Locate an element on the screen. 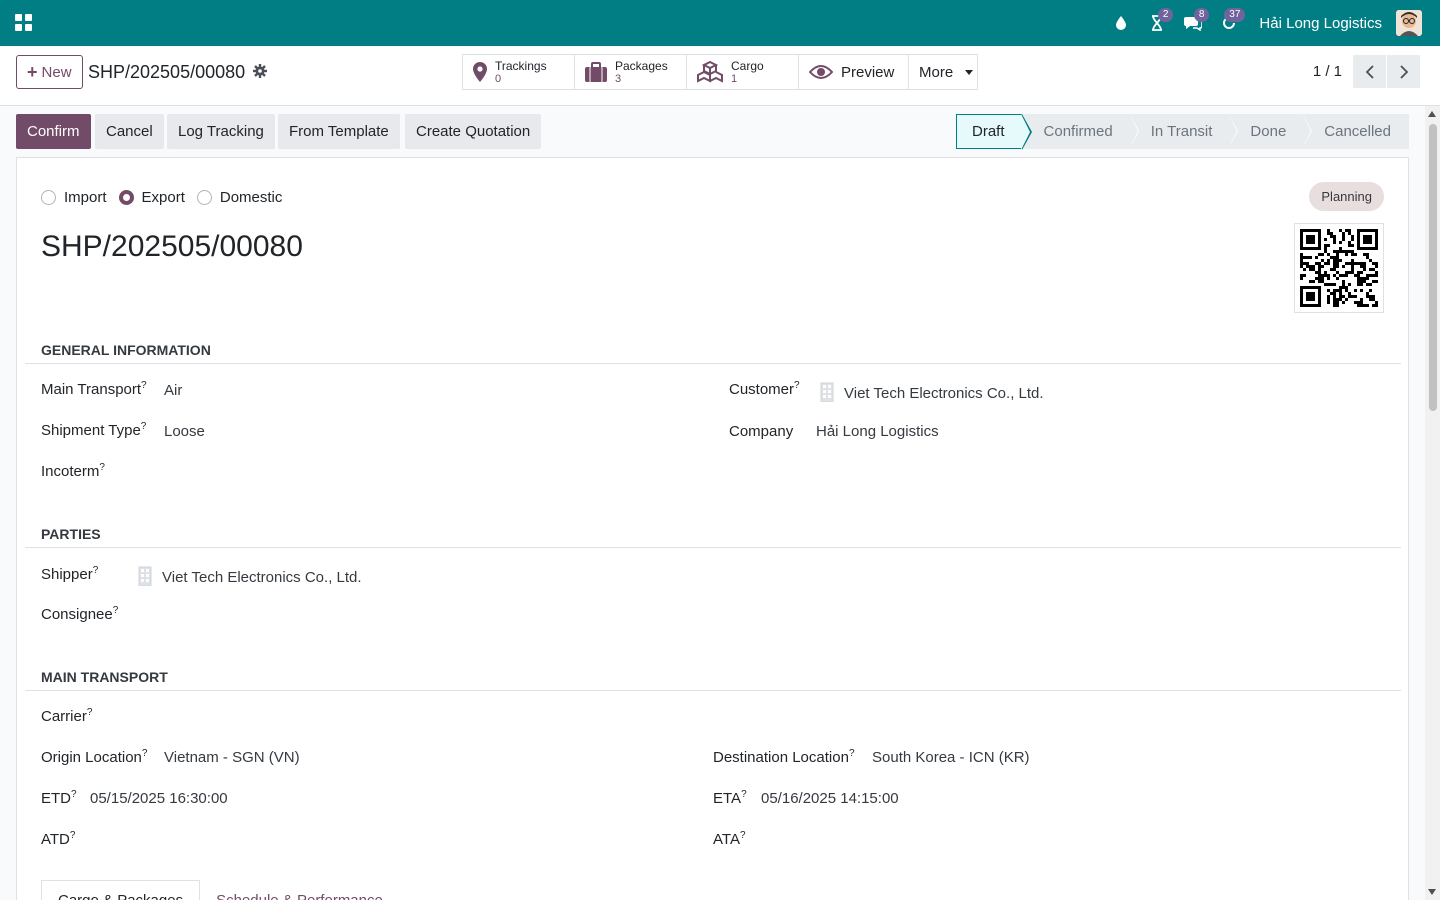 The width and height of the screenshot is (1440, 900). breadcrumb-record: SHP/202505/00080 is located at coordinates (167, 72).